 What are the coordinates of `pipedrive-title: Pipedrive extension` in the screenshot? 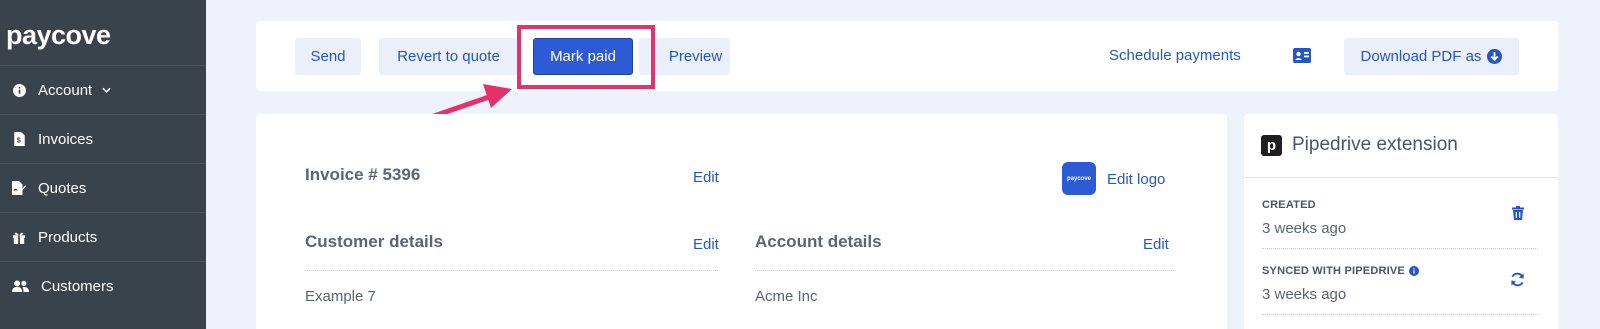 It's located at (1375, 144).